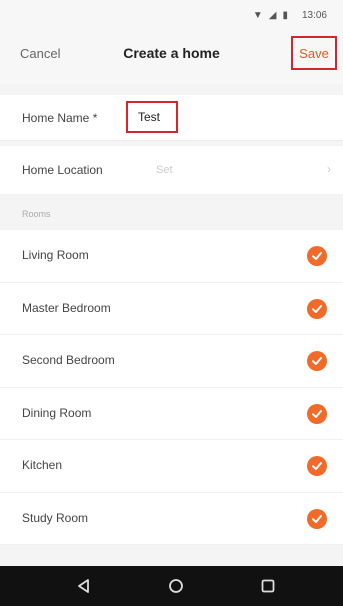  What do you see at coordinates (176, 586) in the screenshot?
I see `home-icon` at bounding box center [176, 586].